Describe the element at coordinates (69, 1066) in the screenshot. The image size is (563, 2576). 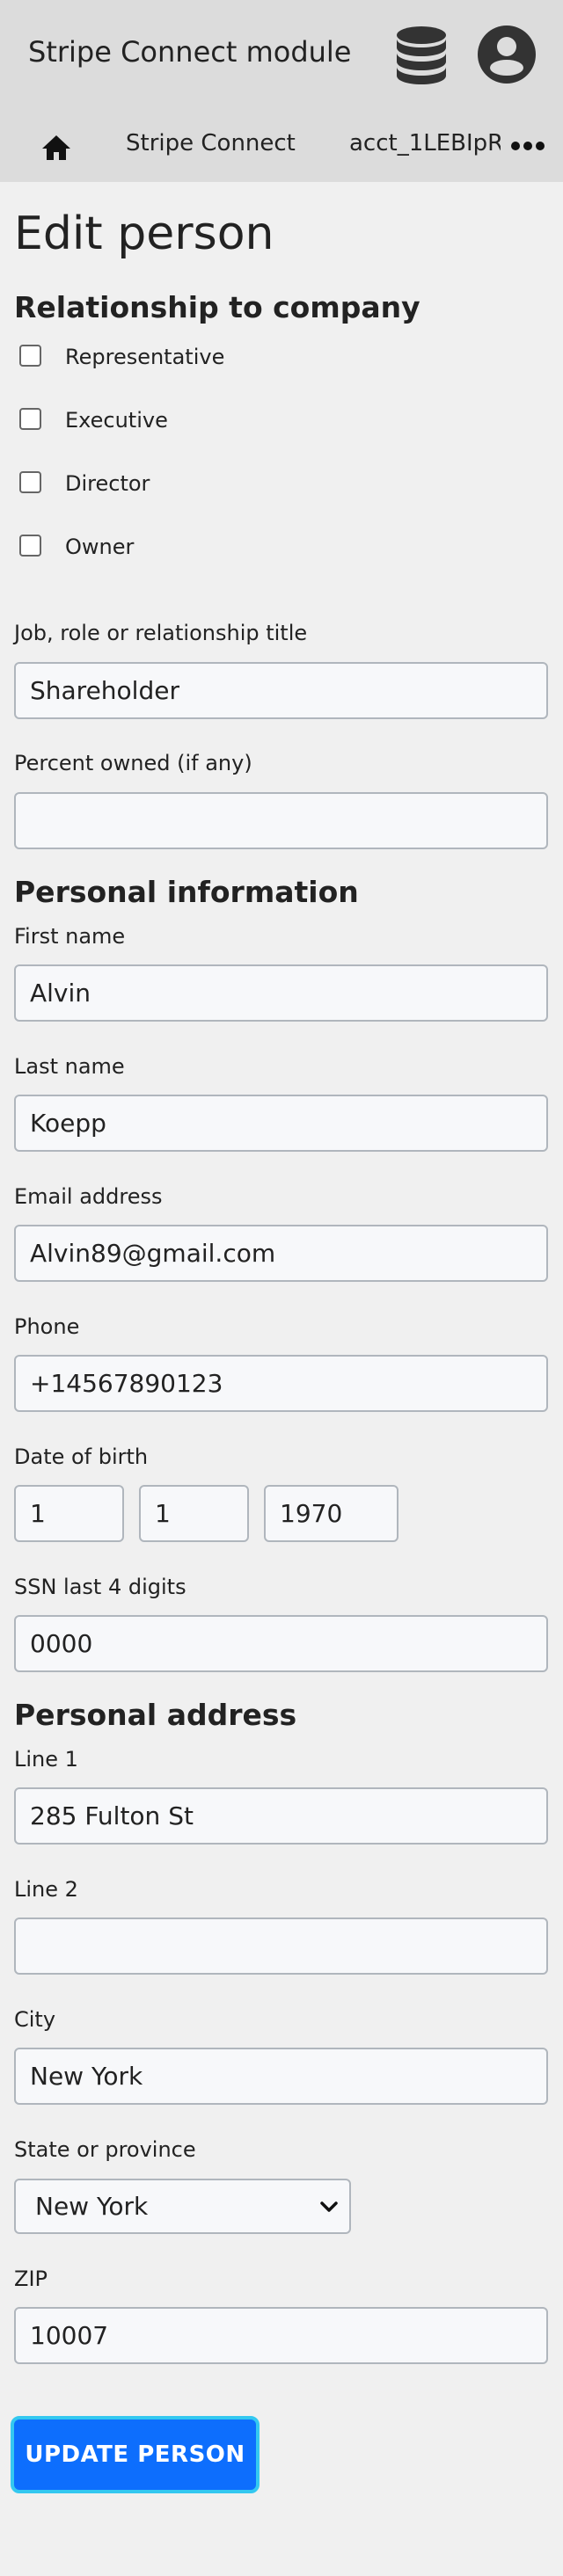
I see `last-name-label: Last name` at that location.